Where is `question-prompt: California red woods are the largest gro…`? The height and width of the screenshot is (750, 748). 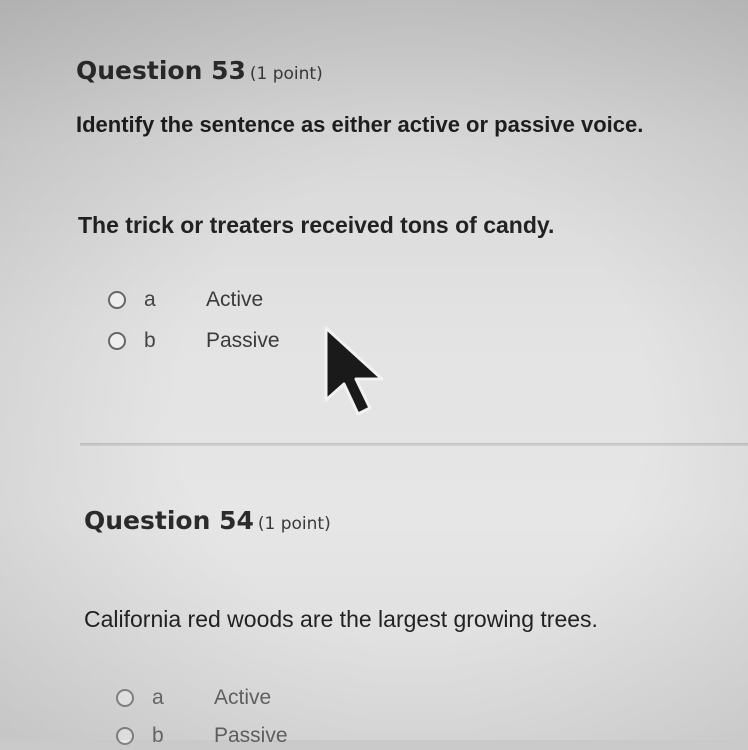
question-prompt: California red woods are the largest gro… is located at coordinates (341, 619).